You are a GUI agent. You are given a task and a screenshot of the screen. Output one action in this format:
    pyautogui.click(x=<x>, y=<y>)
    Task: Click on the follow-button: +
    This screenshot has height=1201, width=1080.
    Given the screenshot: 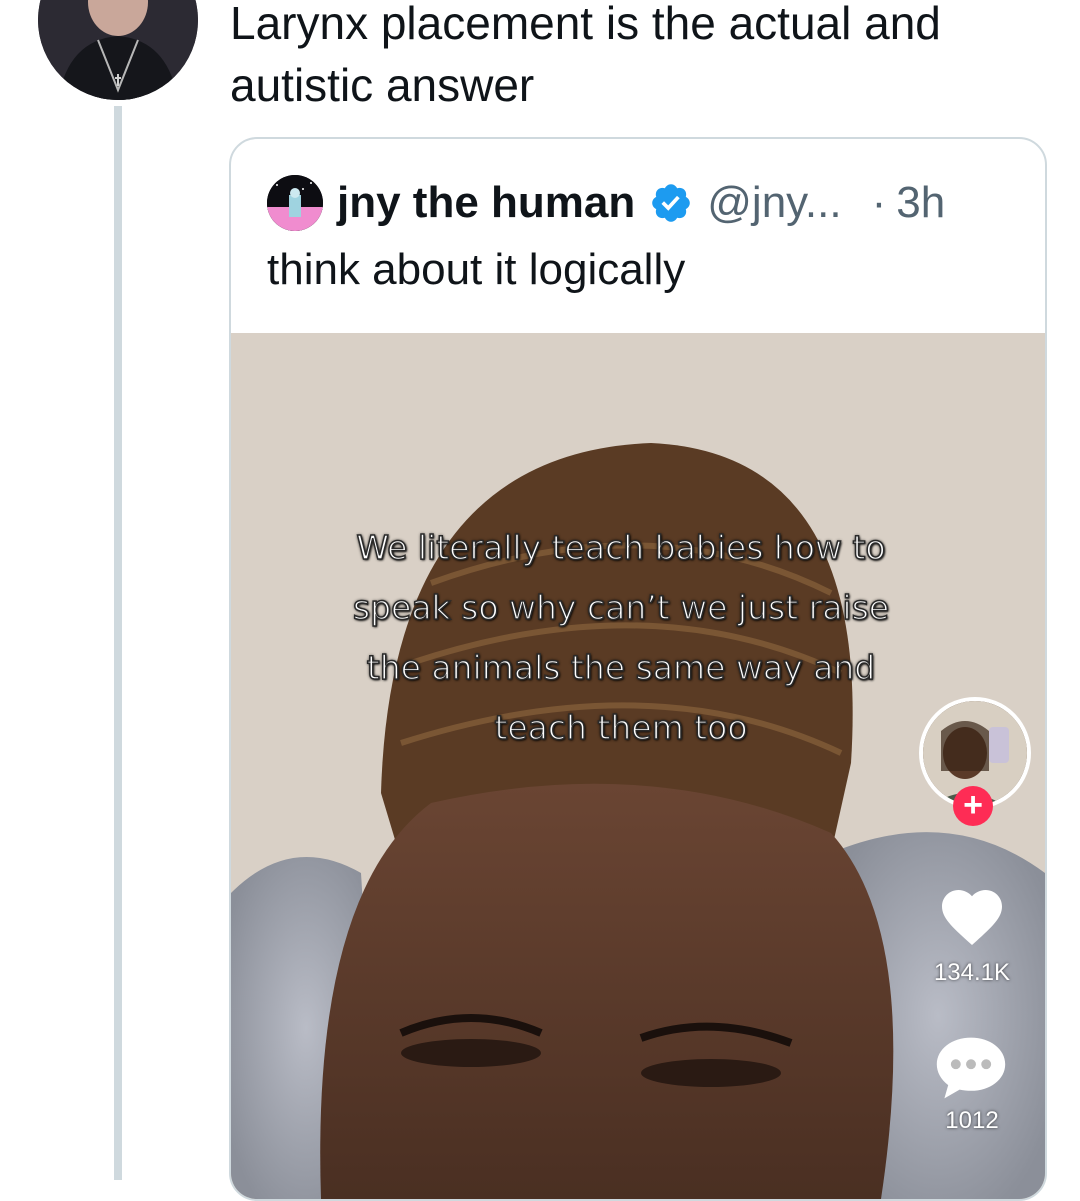 What is the action you would take?
    pyautogui.click(x=973, y=806)
    